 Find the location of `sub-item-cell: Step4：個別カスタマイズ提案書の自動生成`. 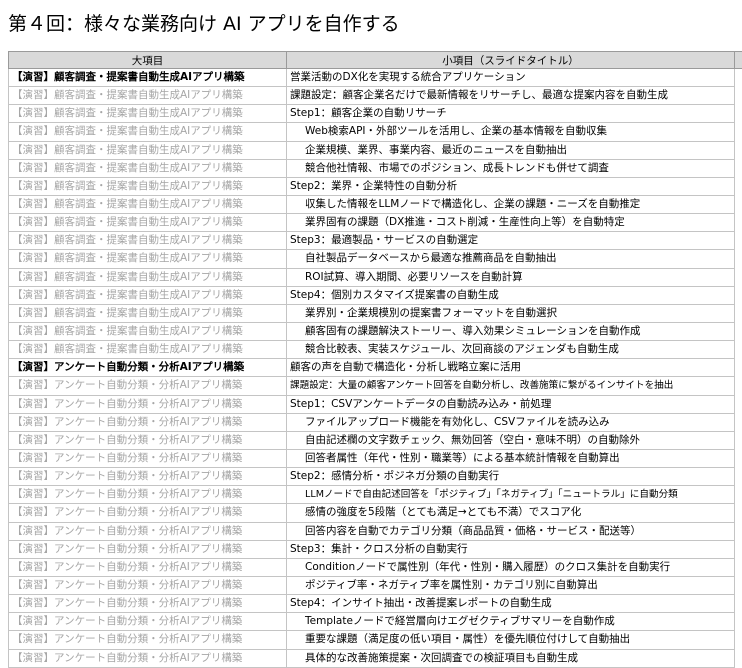

sub-item-cell: Step4：個別カスタマイズ提案書の自動生成 is located at coordinates (510, 295).